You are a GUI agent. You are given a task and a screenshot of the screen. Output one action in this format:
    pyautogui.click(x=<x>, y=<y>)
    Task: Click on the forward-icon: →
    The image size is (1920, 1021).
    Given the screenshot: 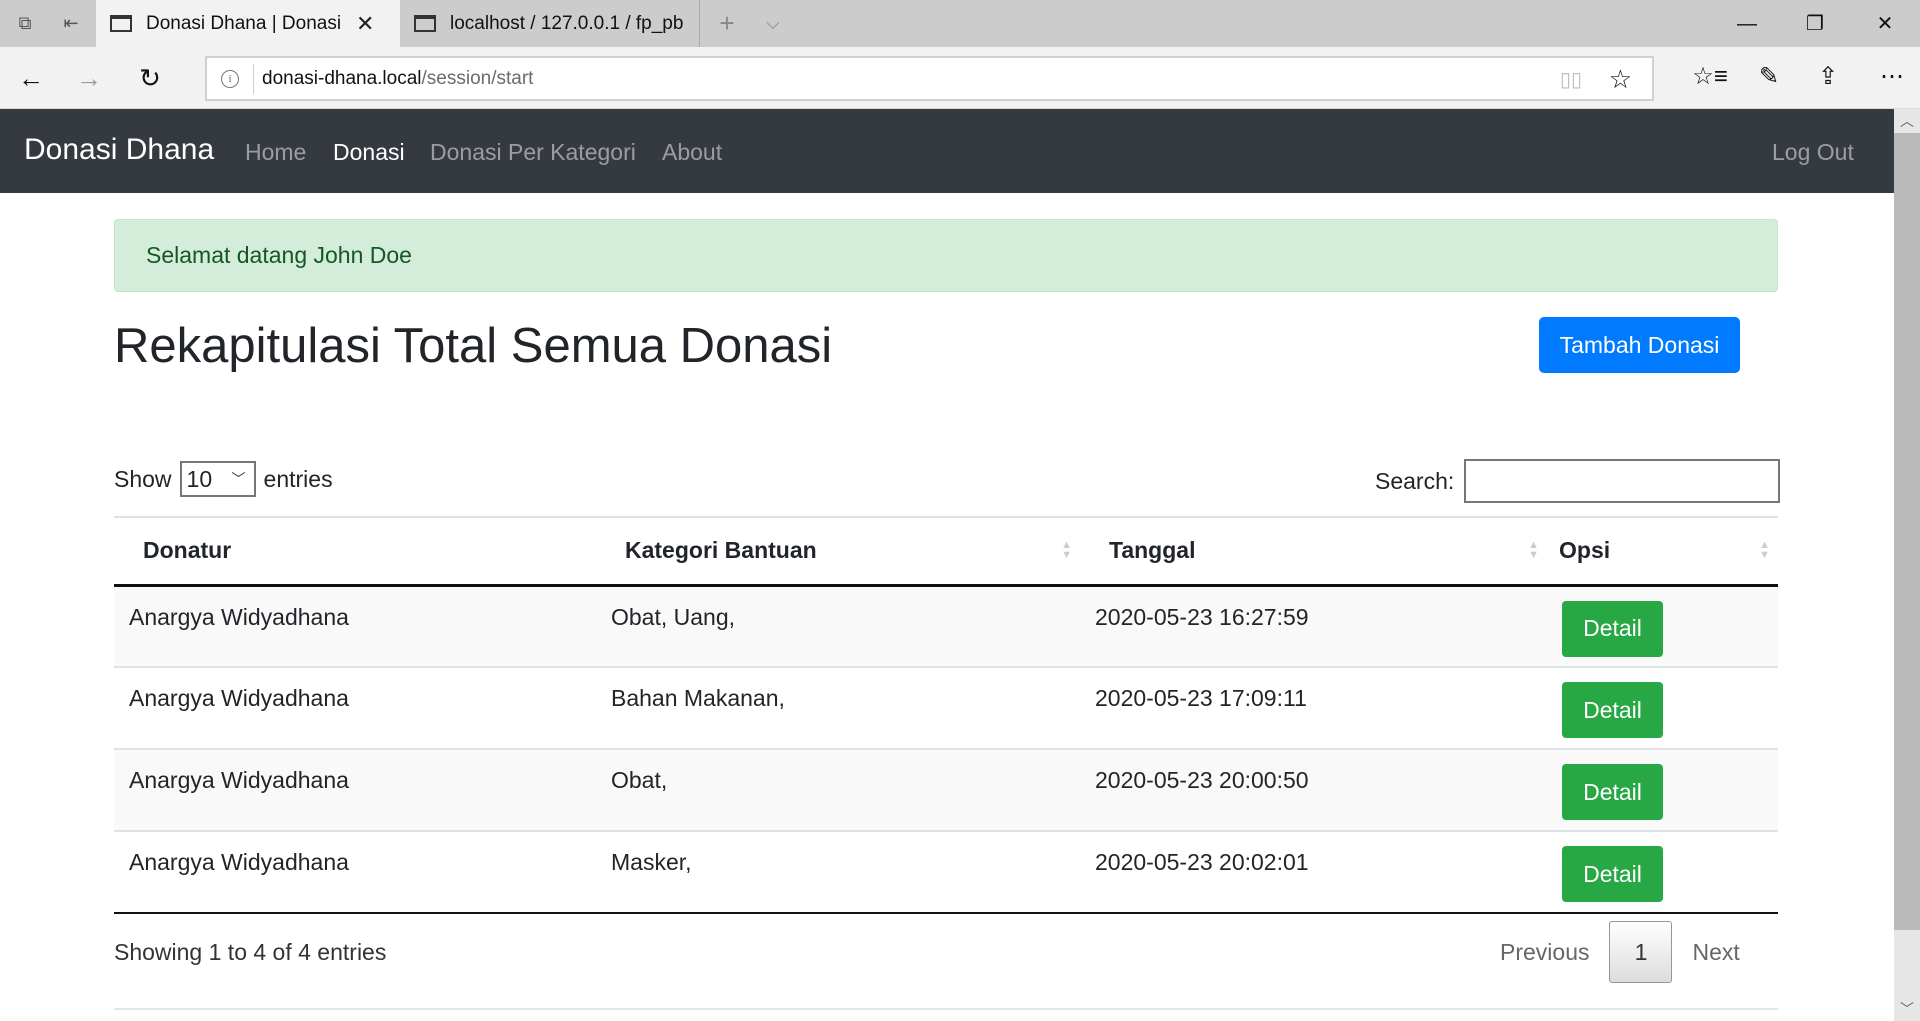 What is the action you would take?
    pyautogui.click(x=89, y=78)
    